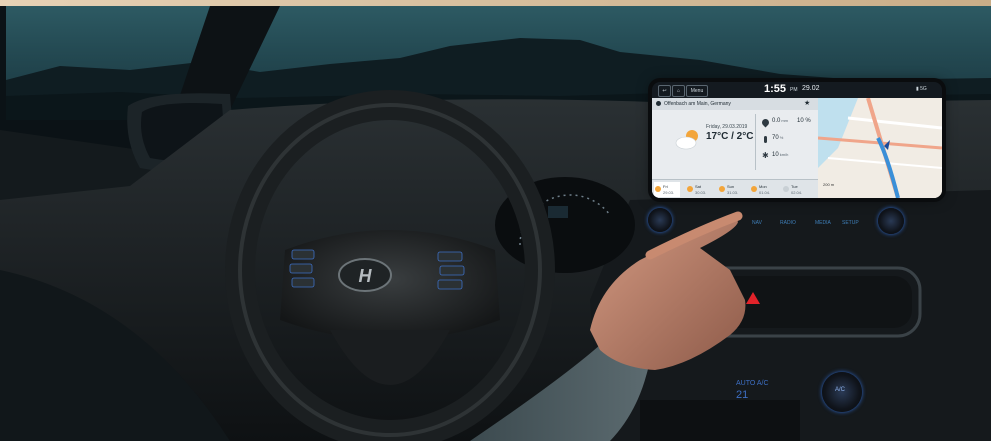 The image size is (991, 441). I want to click on forecast-day: Mon 01.04., so click(763, 189).